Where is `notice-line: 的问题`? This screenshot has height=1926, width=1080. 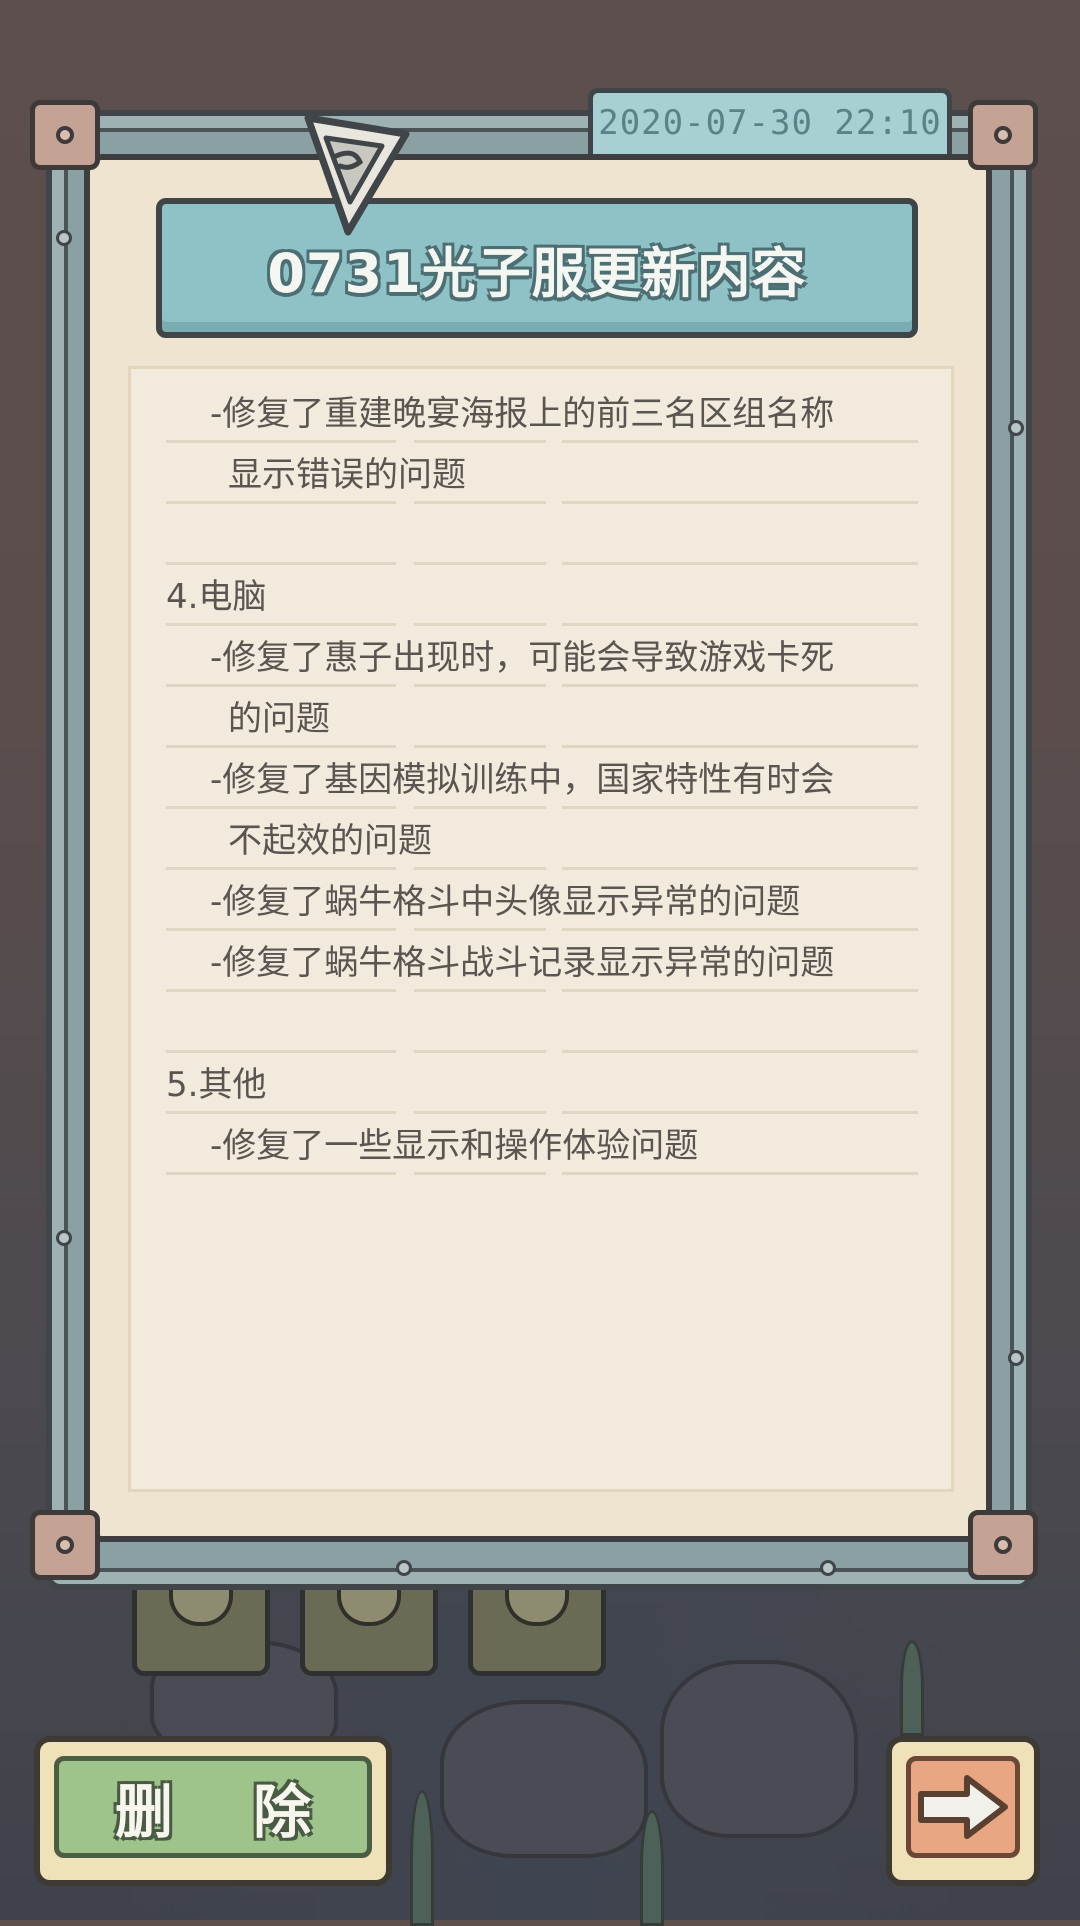
notice-line: 的问题 is located at coordinates (279, 719).